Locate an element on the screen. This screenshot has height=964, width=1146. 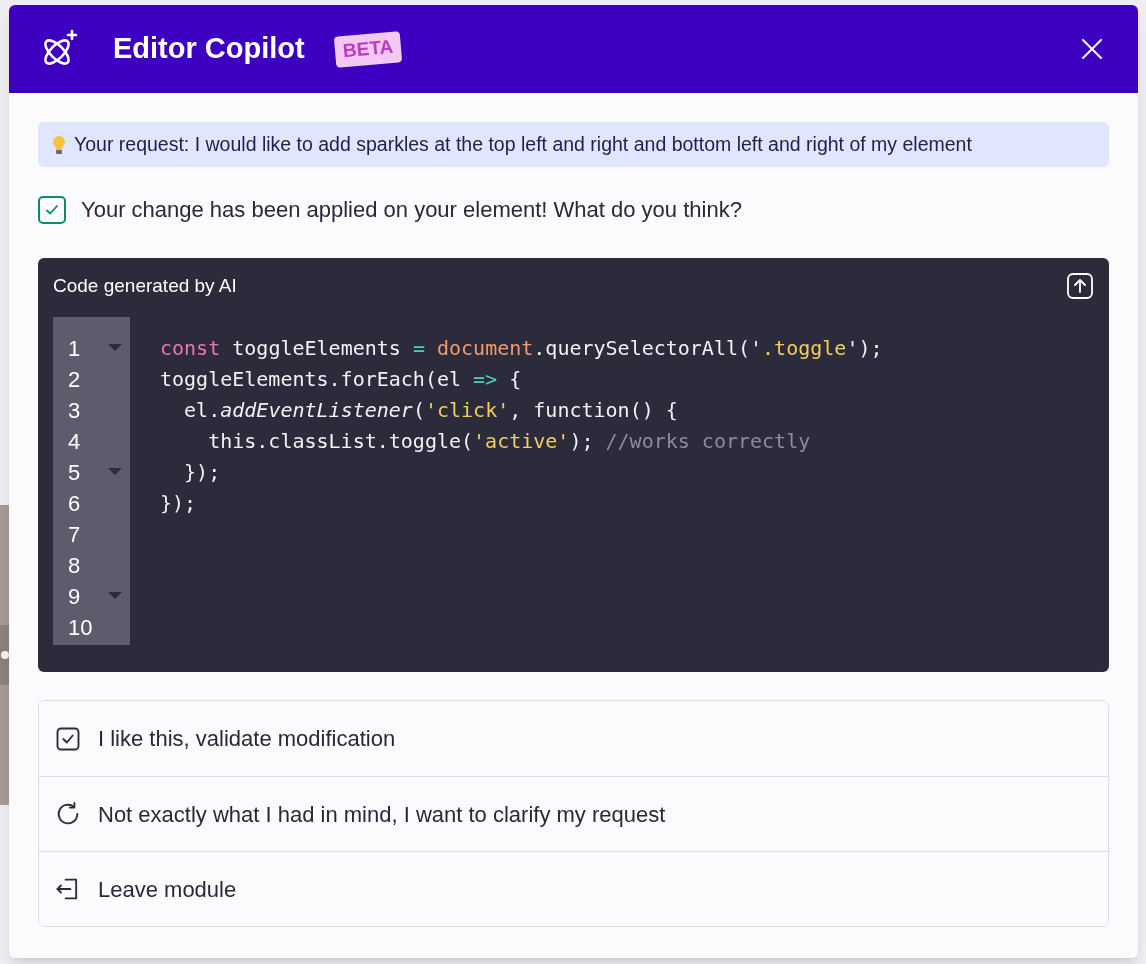
line-number: 4 is located at coordinates (75, 441).